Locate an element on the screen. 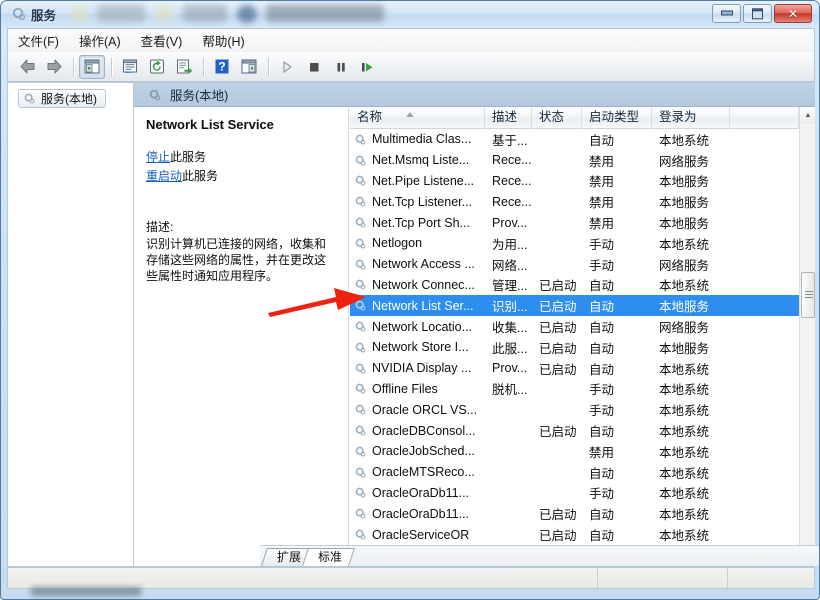  service-startup-cell: 手动 is located at coordinates (602, 244).